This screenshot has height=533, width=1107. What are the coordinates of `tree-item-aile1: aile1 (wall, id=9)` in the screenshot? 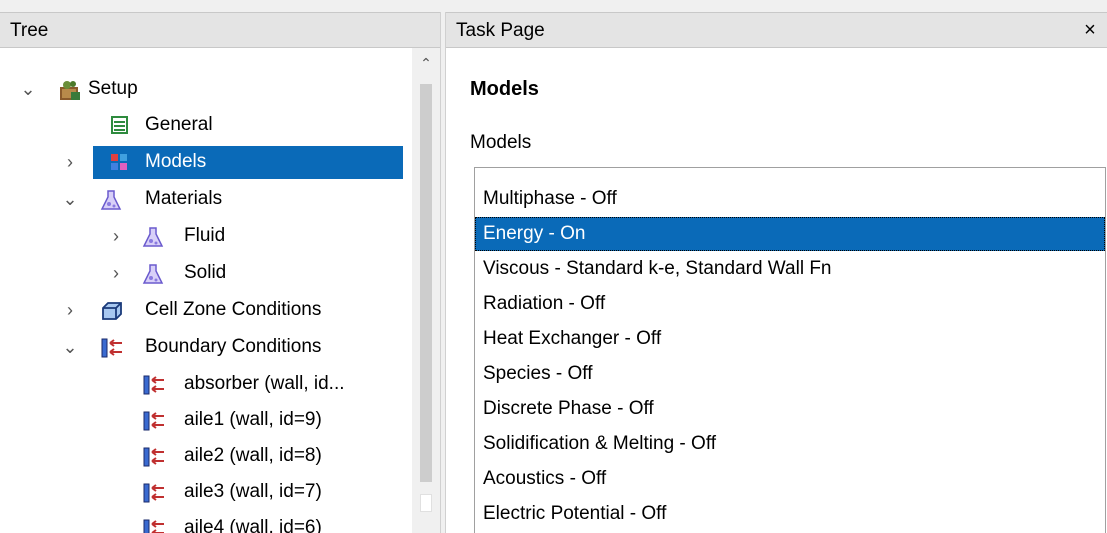 It's located at (206, 420).